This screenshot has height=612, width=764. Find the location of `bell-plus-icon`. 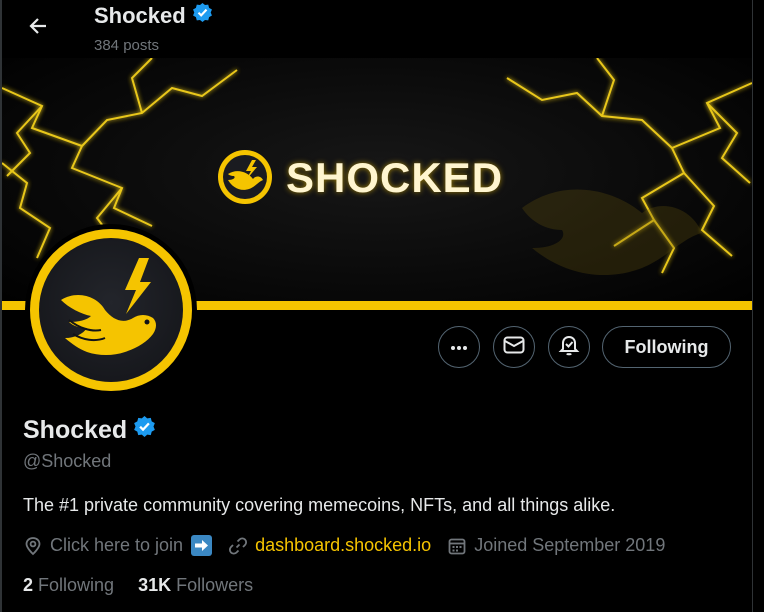

bell-plus-icon is located at coordinates (569, 347).